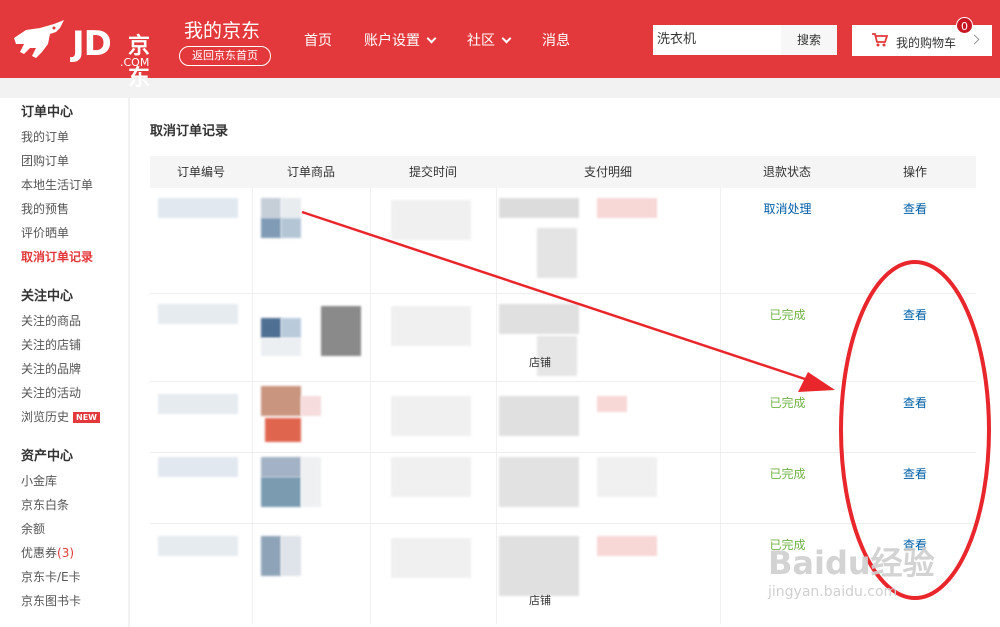 This screenshot has height=627, width=1000. What do you see at coordinates (86, 417) in the screenshot?
I see `new-badge: NEW` at bounding box center [86, 417].